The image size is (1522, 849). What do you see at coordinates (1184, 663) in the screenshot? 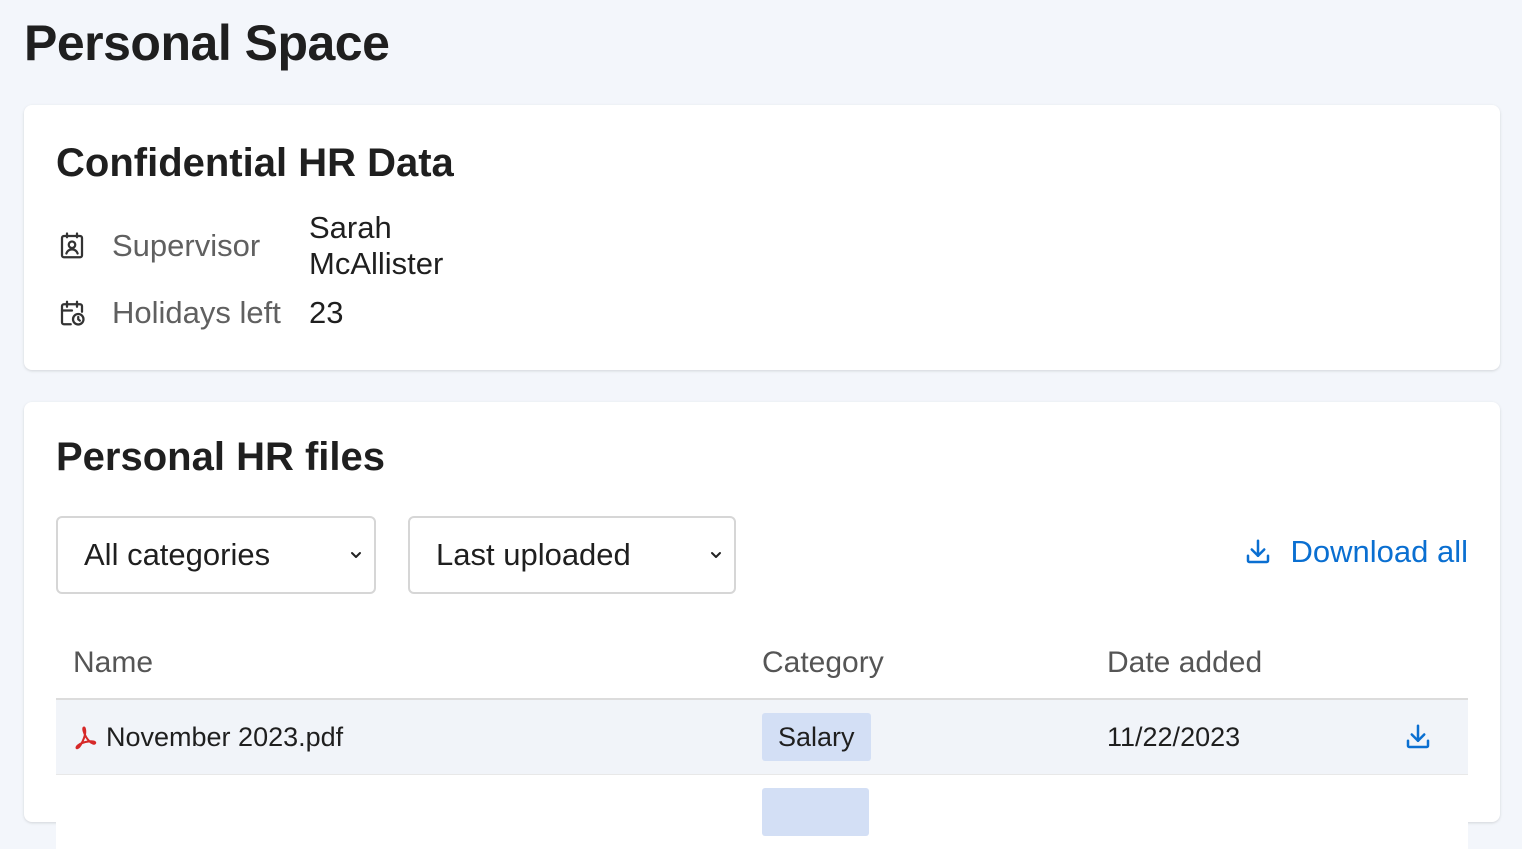
I see `column-header-date: Date added` at bounding box center [1184, 663].